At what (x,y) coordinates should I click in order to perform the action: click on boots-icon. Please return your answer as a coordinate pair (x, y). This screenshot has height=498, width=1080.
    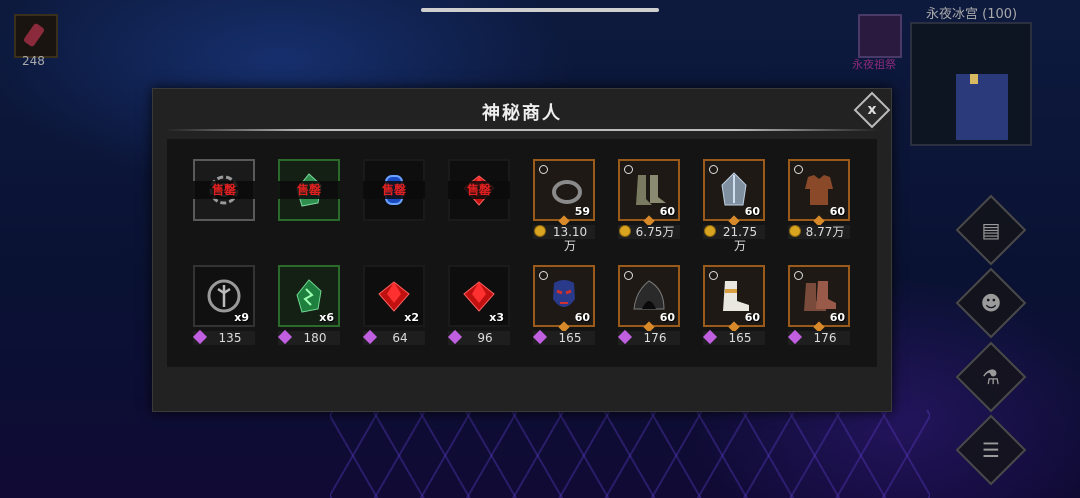
    Looking at the image, I should click on (734, 296).